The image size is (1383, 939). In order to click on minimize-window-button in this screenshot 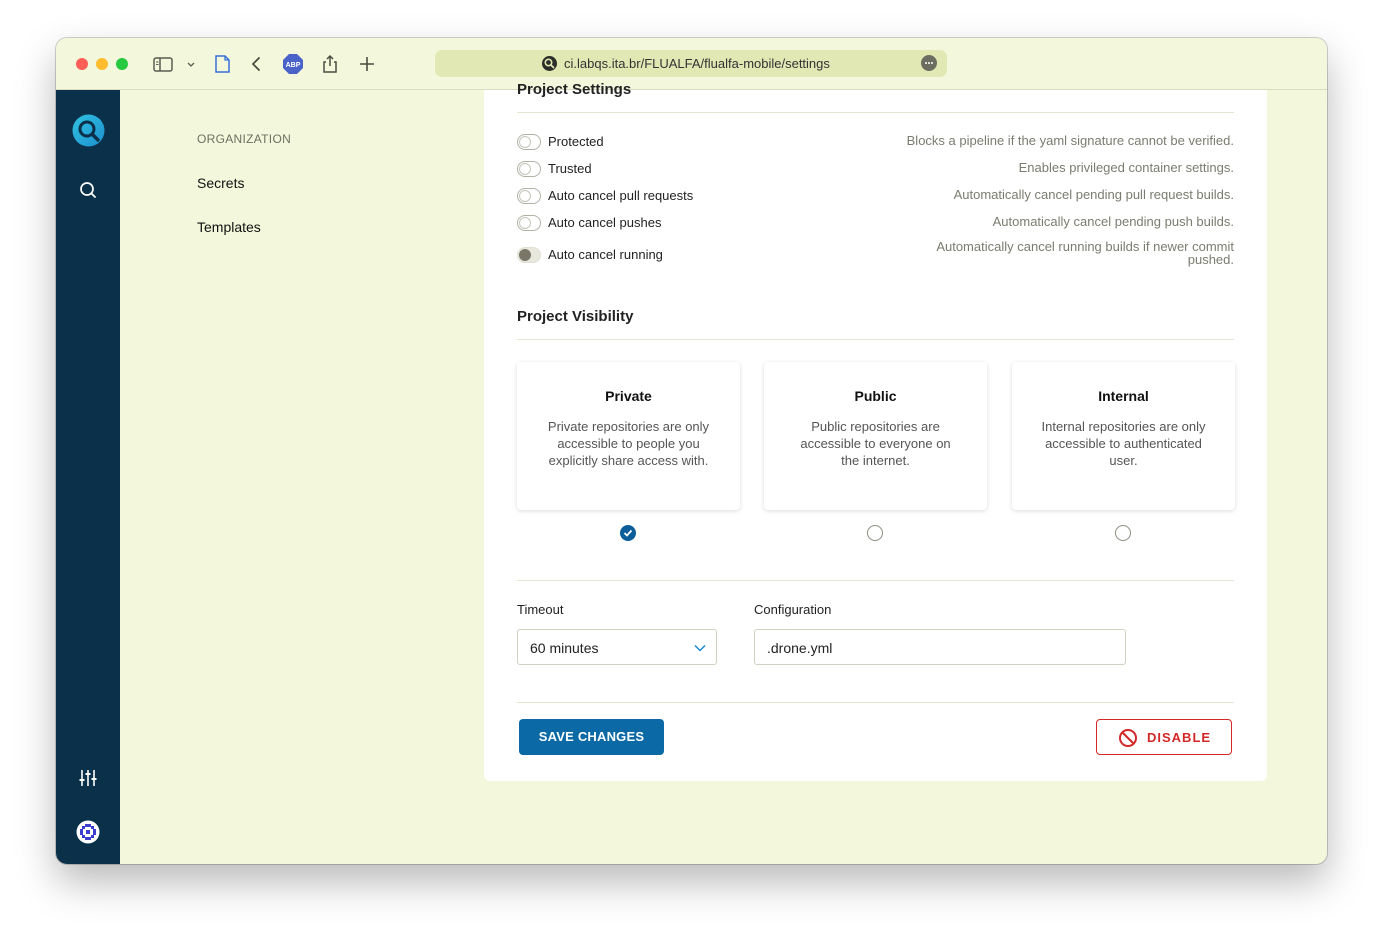, I will do `click(102, 64)`.